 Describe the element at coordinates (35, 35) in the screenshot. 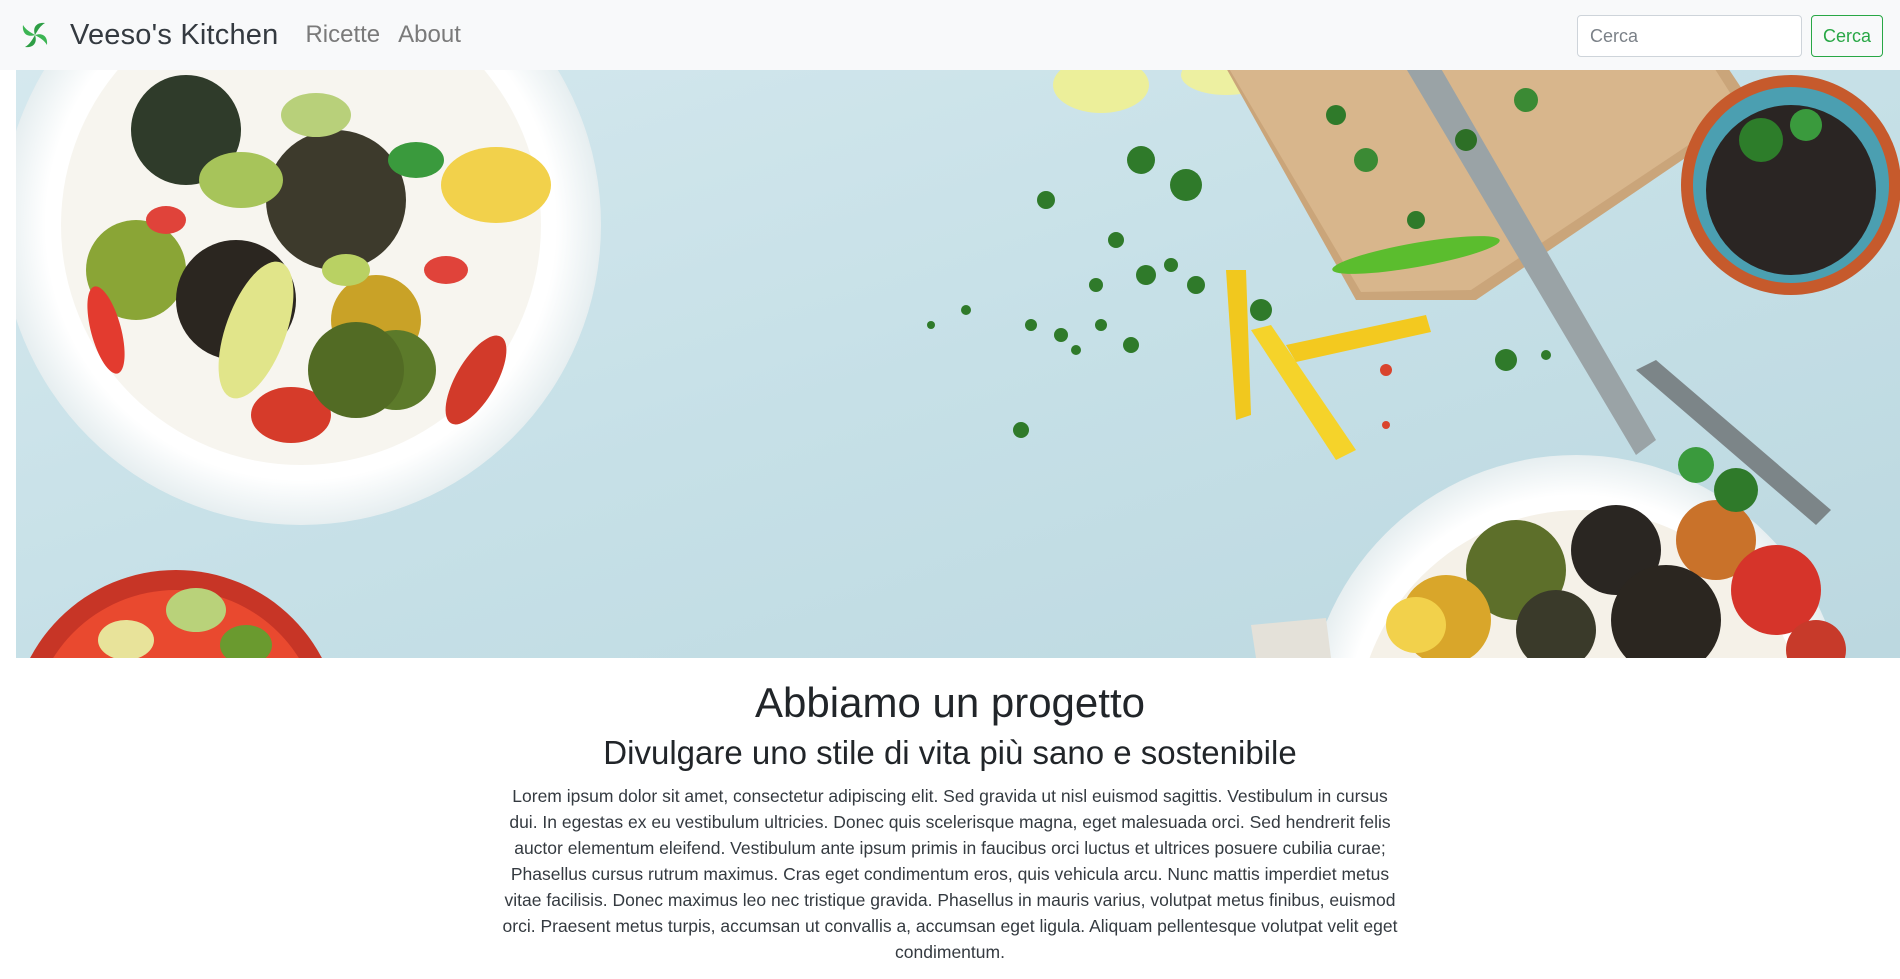

I see `green-leaf-spiral-icon` at that location.